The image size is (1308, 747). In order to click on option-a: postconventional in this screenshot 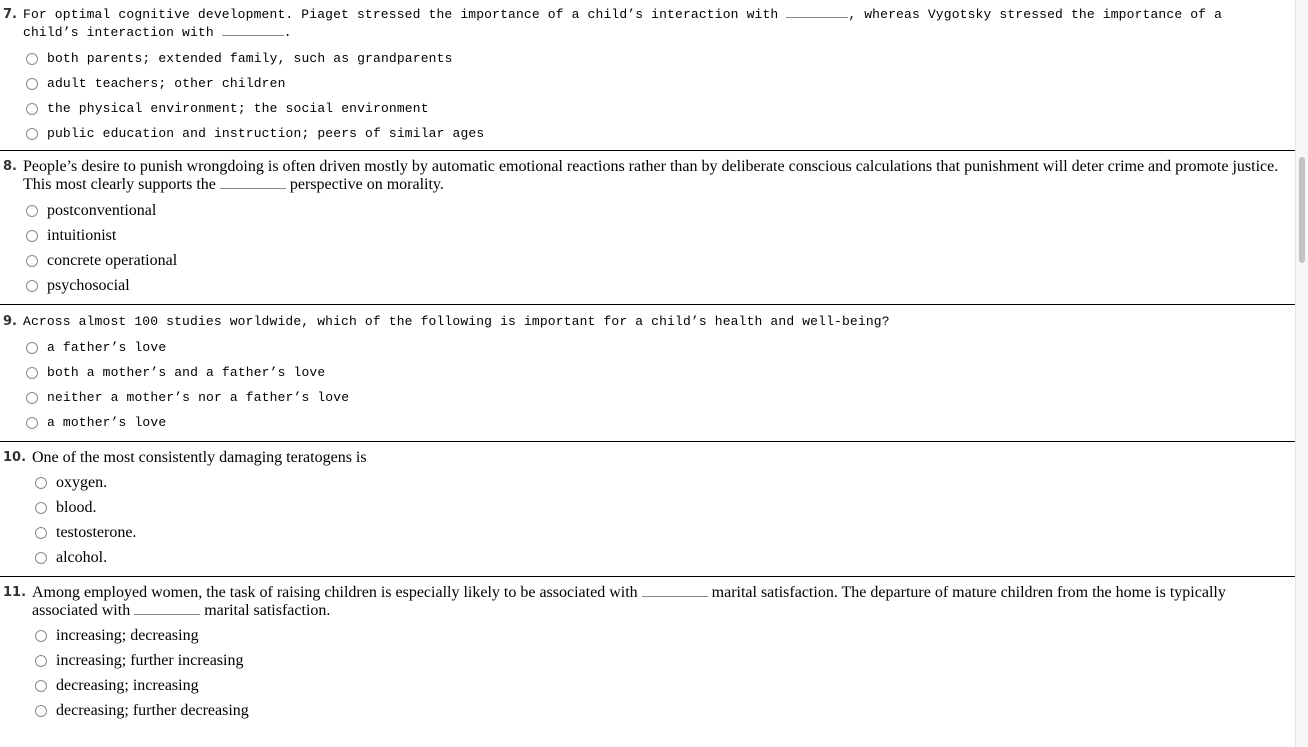, I will do `click(661, 210)`.